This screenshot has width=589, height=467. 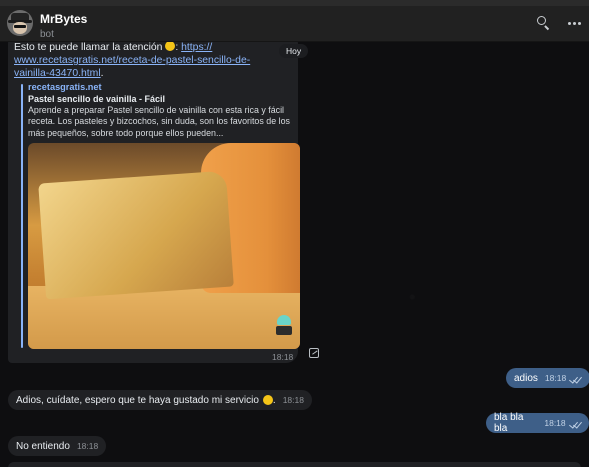 I want to click on preview-accent-bar, so click(x=22, y=216).